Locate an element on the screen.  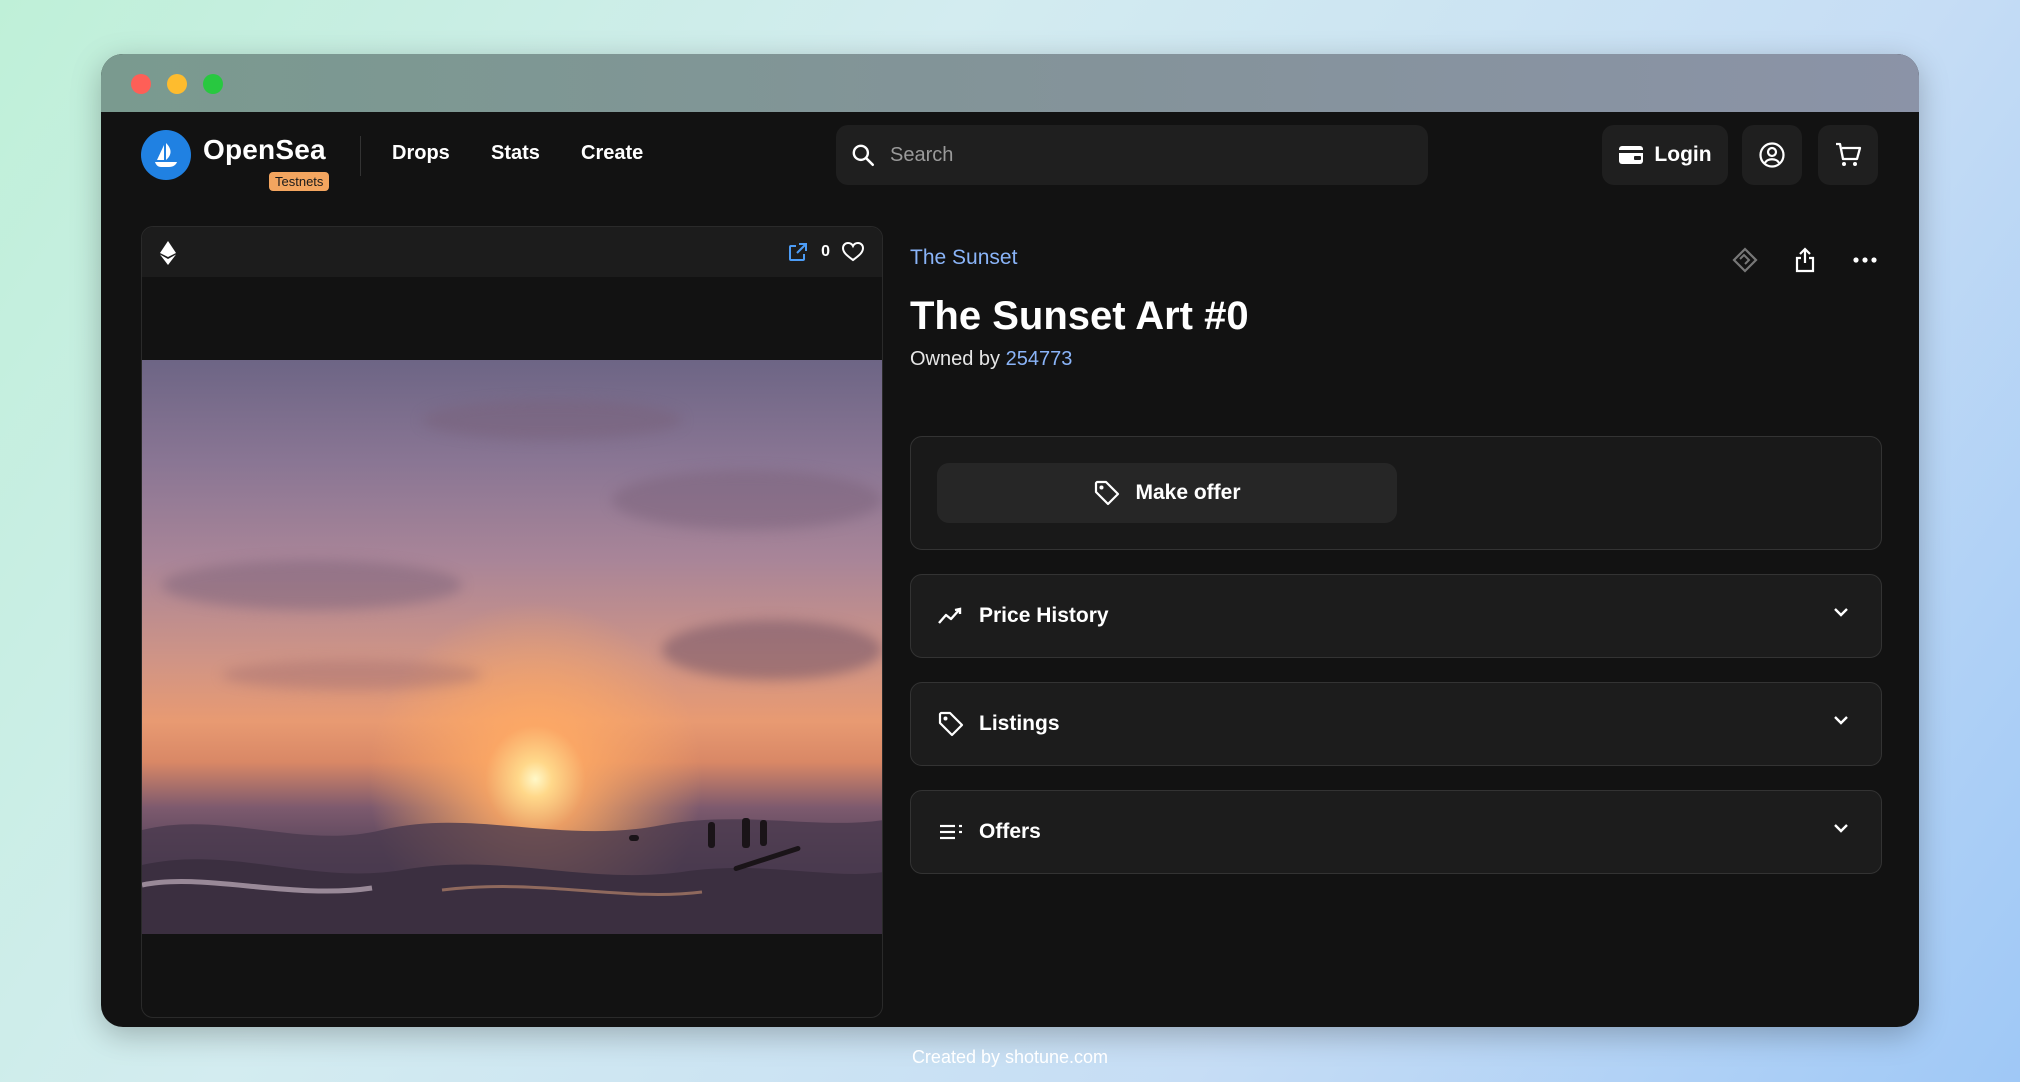
testnets-badge: Testnets is located at coordinates (299, 181).